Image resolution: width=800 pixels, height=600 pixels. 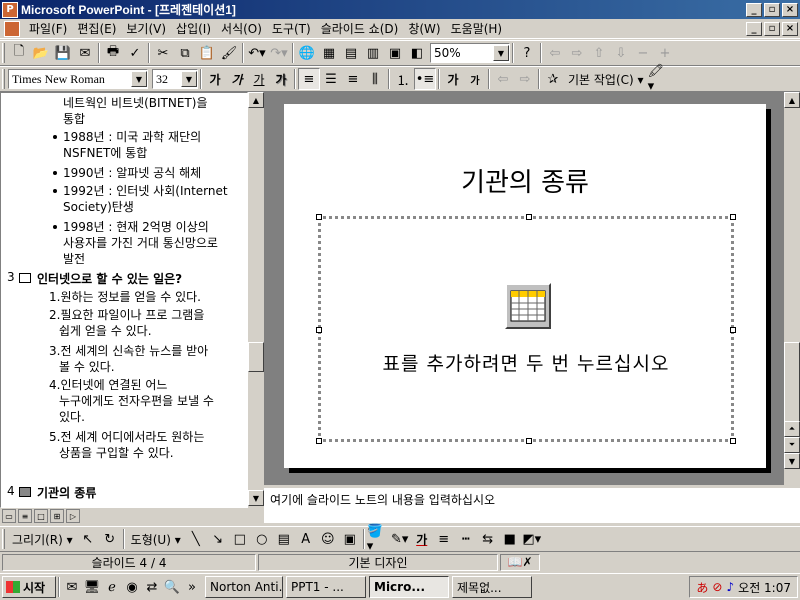 What do you see at coordinates (9, 516) in the screenshot?
I see `normal-view-icon: ▭` at bounding box center [9, 516].